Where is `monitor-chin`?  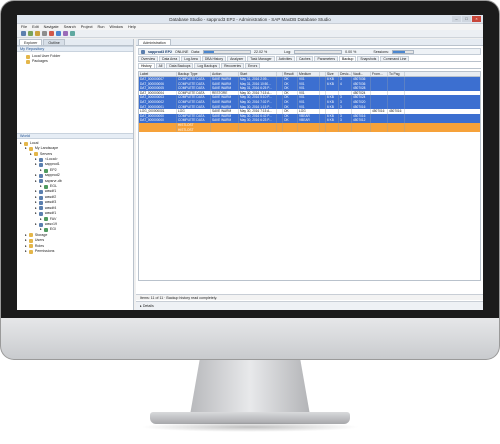
monitor-chin is located at coordinates (250, 339).